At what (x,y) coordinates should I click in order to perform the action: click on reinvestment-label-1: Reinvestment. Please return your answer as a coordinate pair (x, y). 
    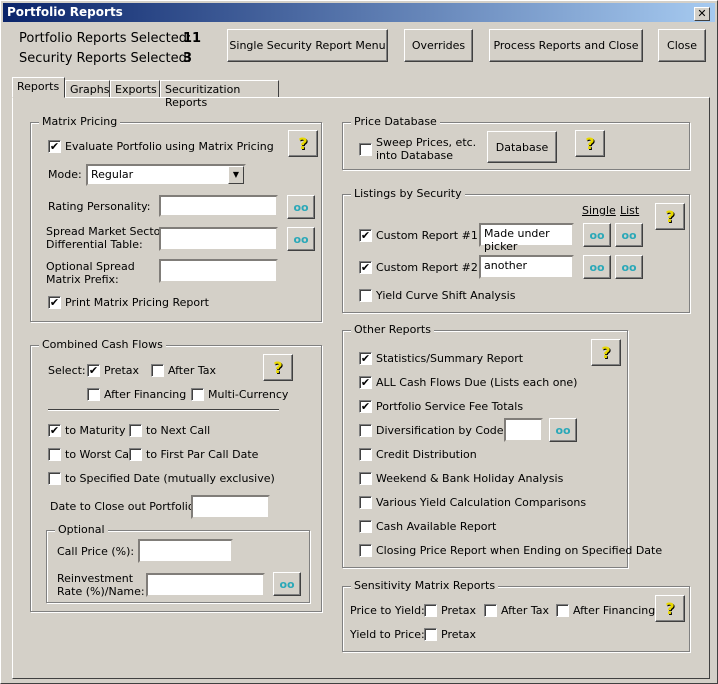
    Looking at the image, I should click on (95, 578).